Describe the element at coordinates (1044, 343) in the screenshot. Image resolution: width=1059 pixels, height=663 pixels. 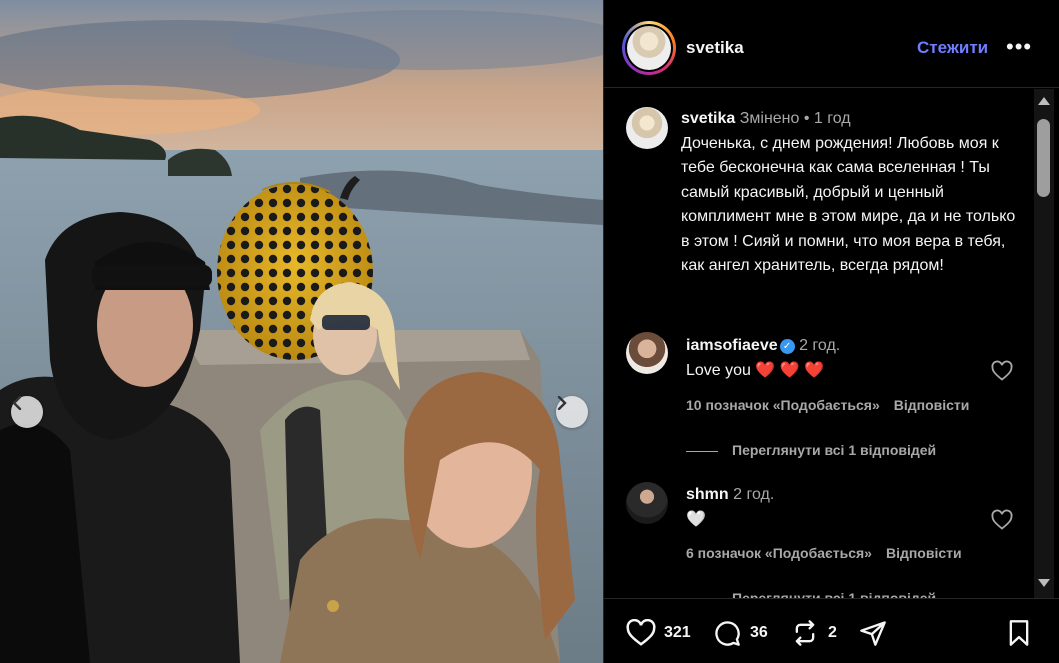
I see `comments-scrollbar` at that location.